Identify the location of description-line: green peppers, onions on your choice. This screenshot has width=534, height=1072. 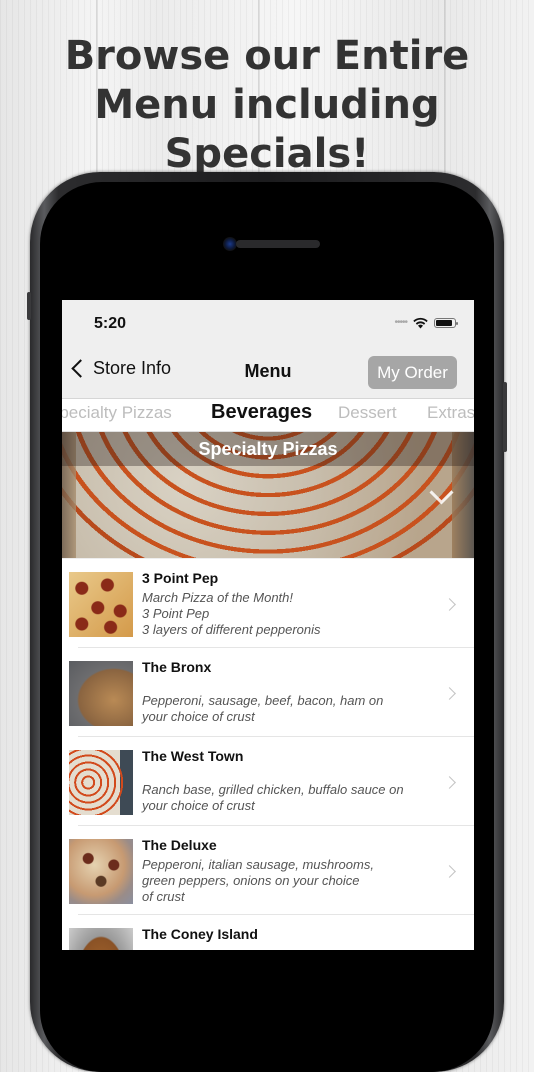
(251, 880).